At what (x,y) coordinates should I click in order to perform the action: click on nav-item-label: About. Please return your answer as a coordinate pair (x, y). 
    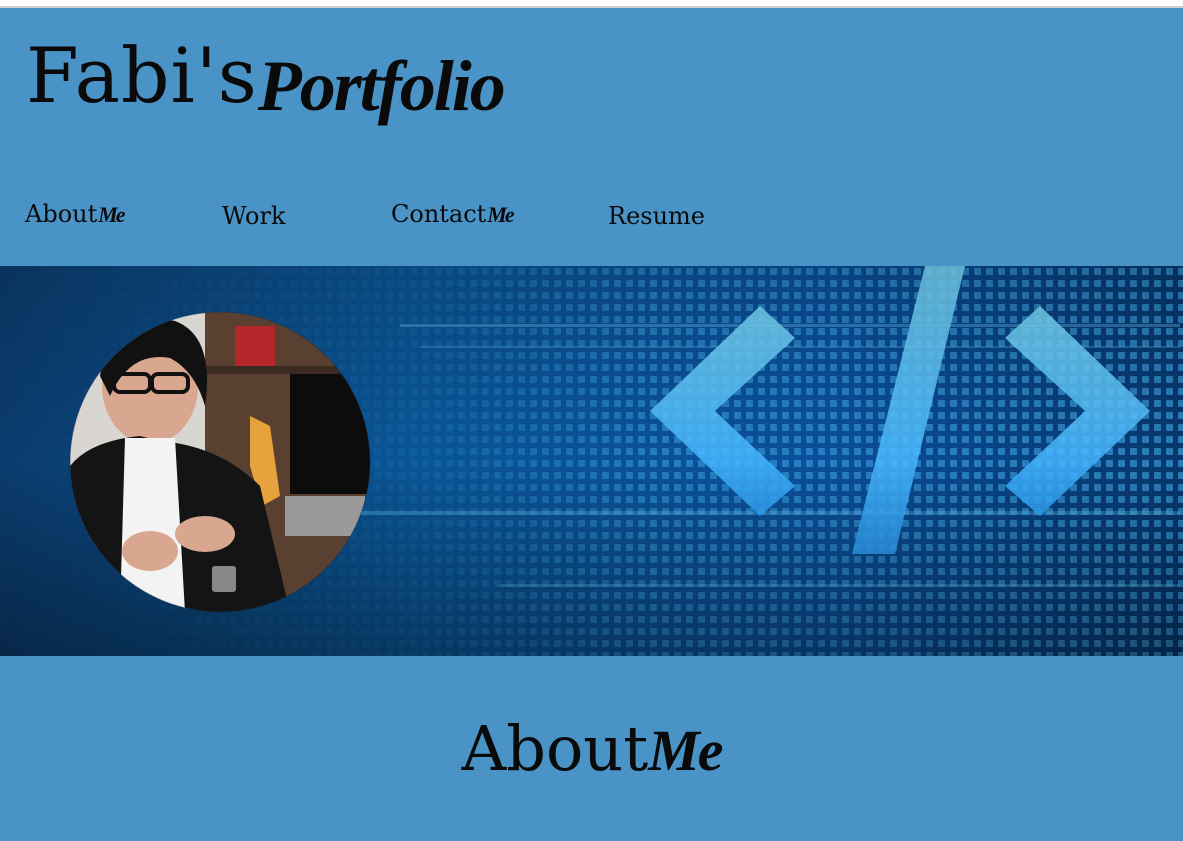
    Looking at the image, I should click on (61, 214).